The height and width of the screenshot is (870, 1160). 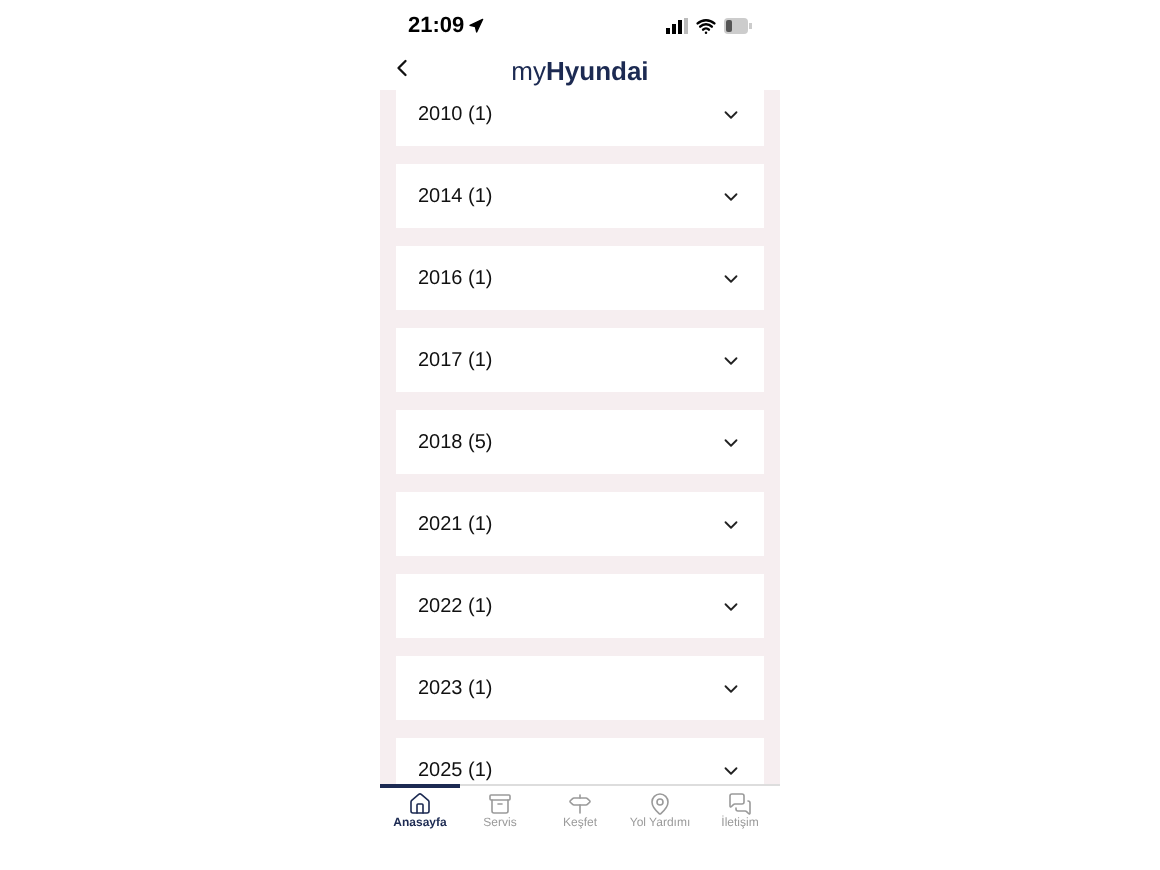 What do you see at coordinates (660, 804) in the screenshot?
I see `map-pin-icon` at bounding box center [660, 804].